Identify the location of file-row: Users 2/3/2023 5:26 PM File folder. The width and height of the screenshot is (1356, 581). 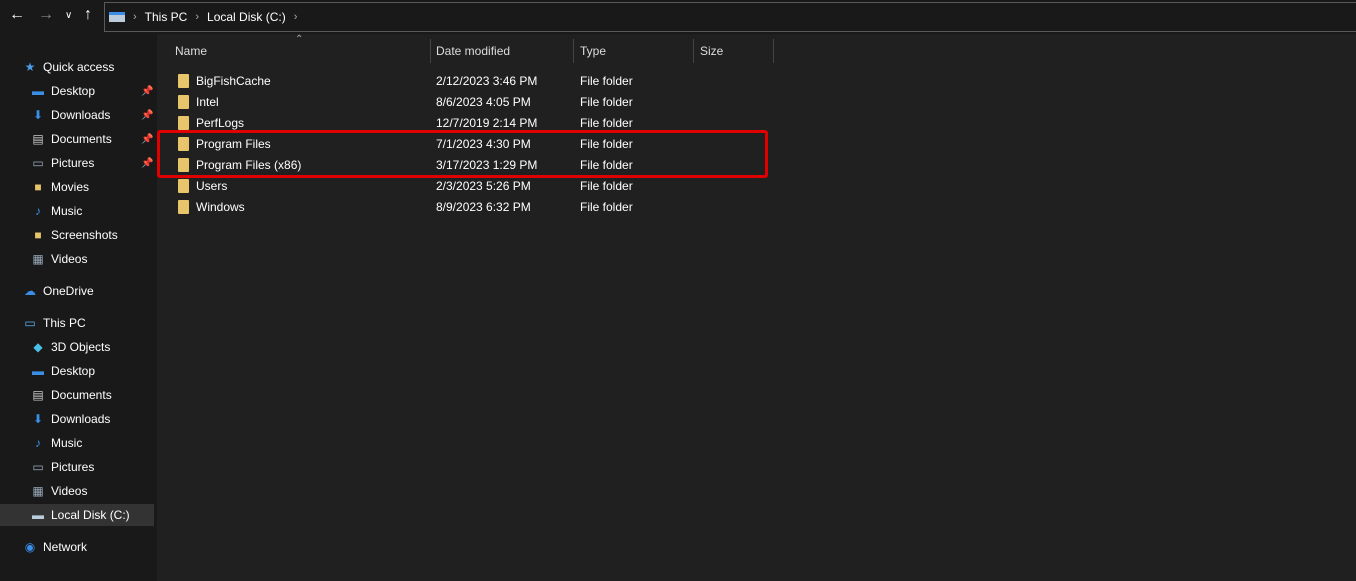
(467, 185).